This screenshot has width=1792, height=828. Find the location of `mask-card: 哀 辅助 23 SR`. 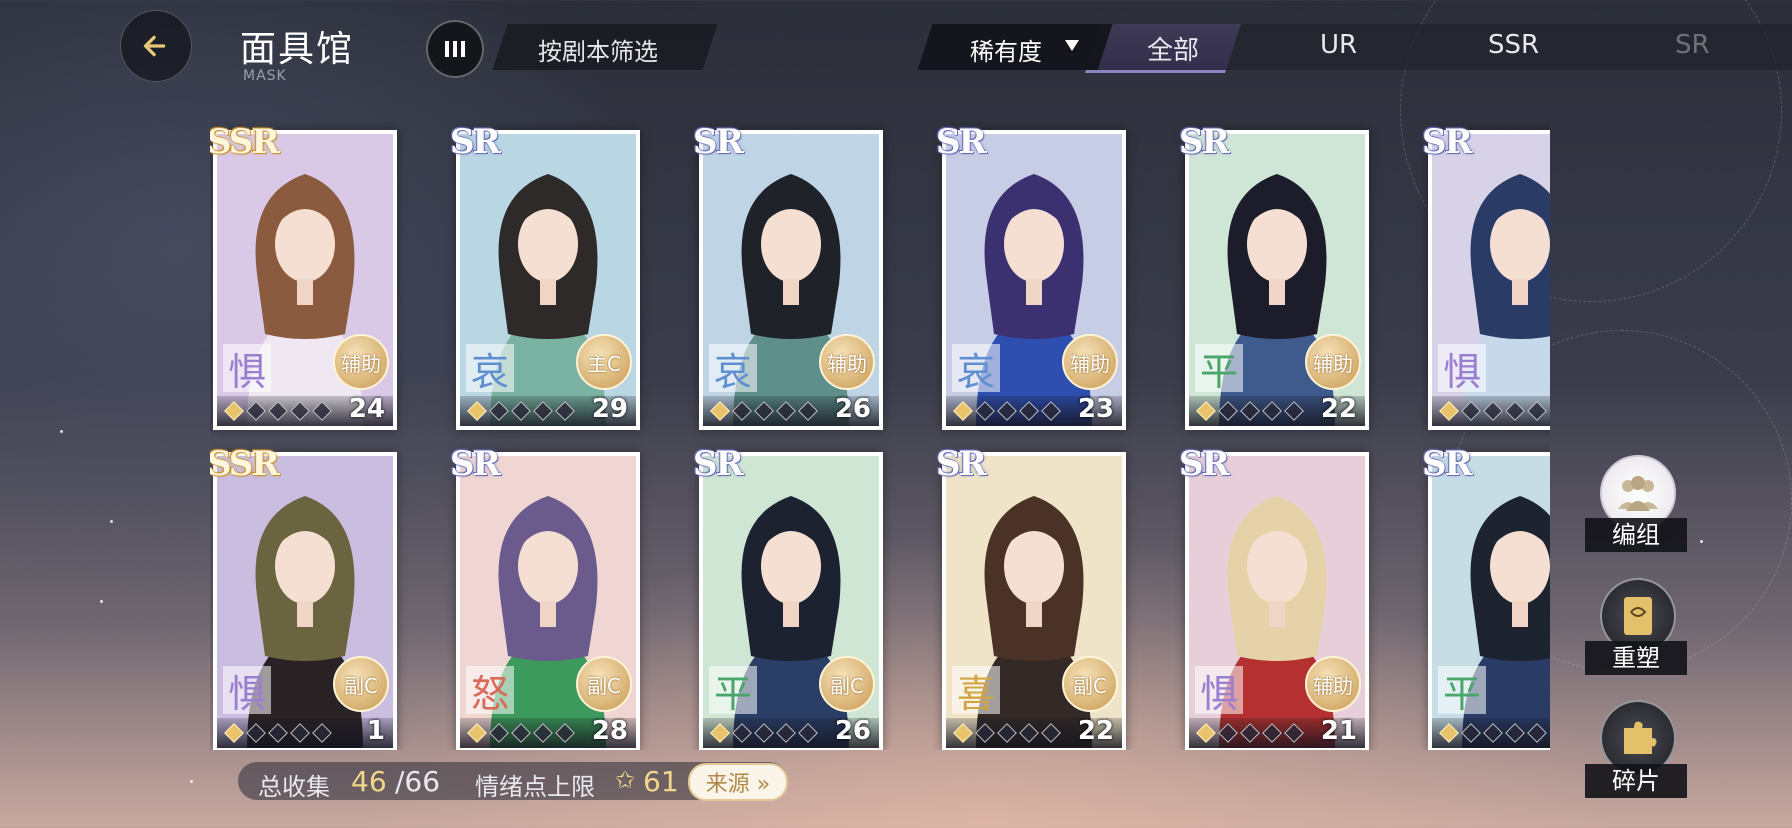

mask-card: 哀 辅助 23 SR is located at coordinates (1031, 276).